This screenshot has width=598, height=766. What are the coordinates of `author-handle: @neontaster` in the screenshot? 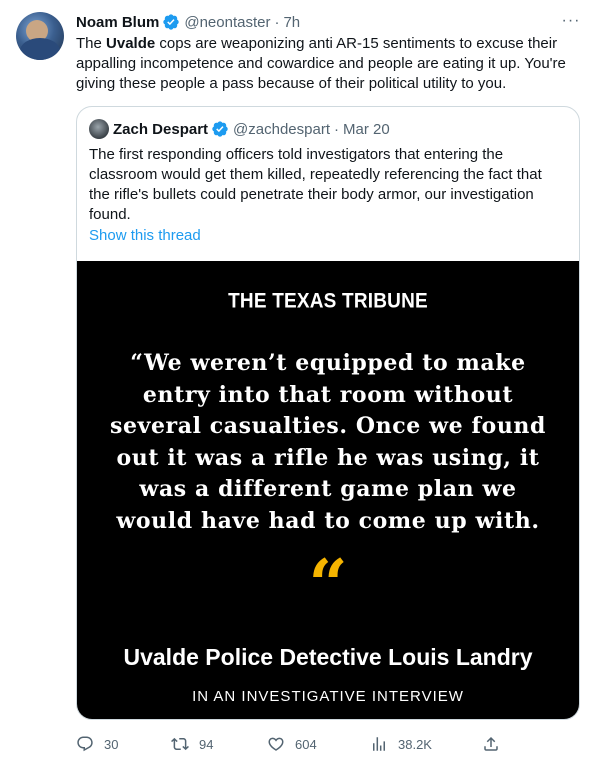 It's located at (227, 22).